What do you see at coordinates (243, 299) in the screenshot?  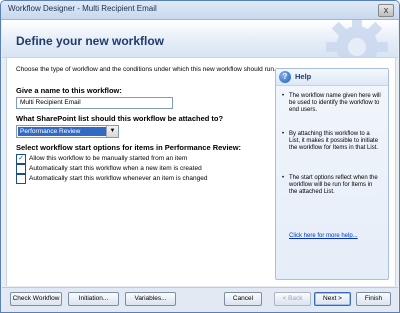 I see `cancel-button: Cancel` at bounding box center [243, 299].